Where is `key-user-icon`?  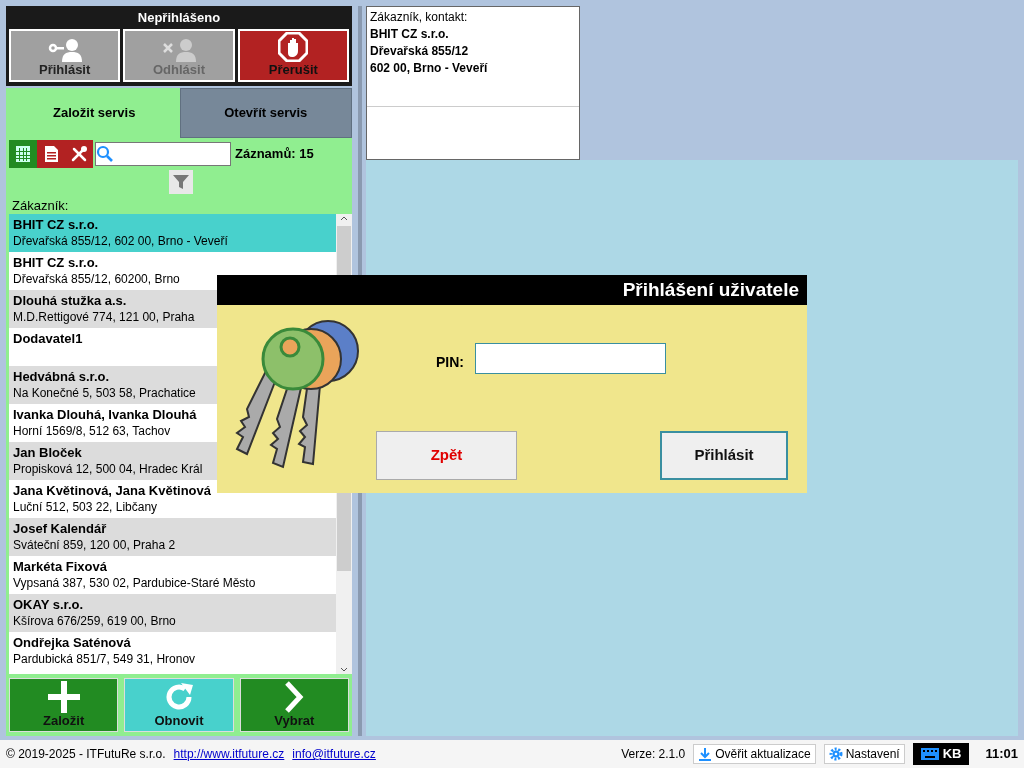
key-user-icon is located at coordinates (64, 50).